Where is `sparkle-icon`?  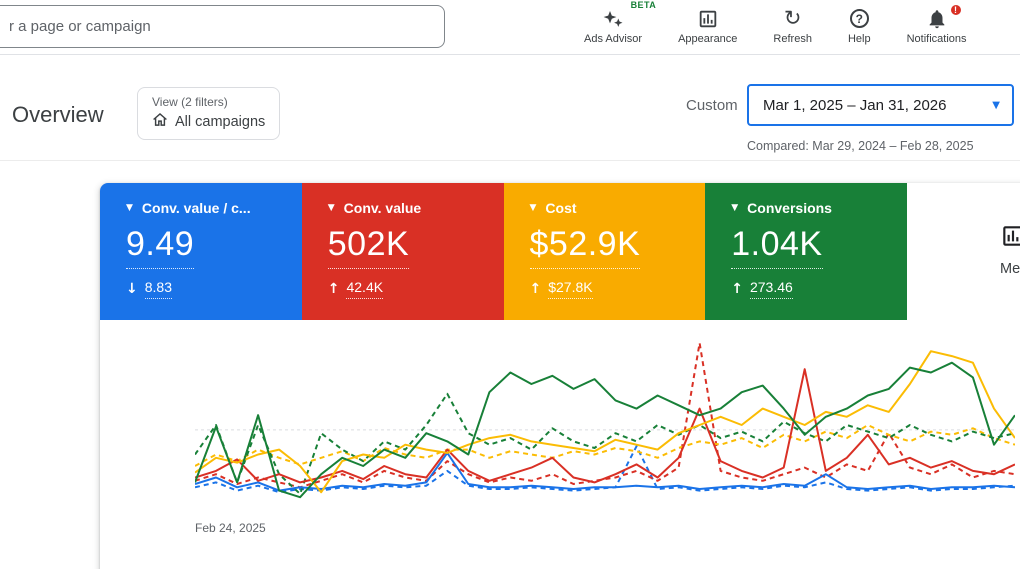 sparkle-icon is located at coordinates (613, 18).